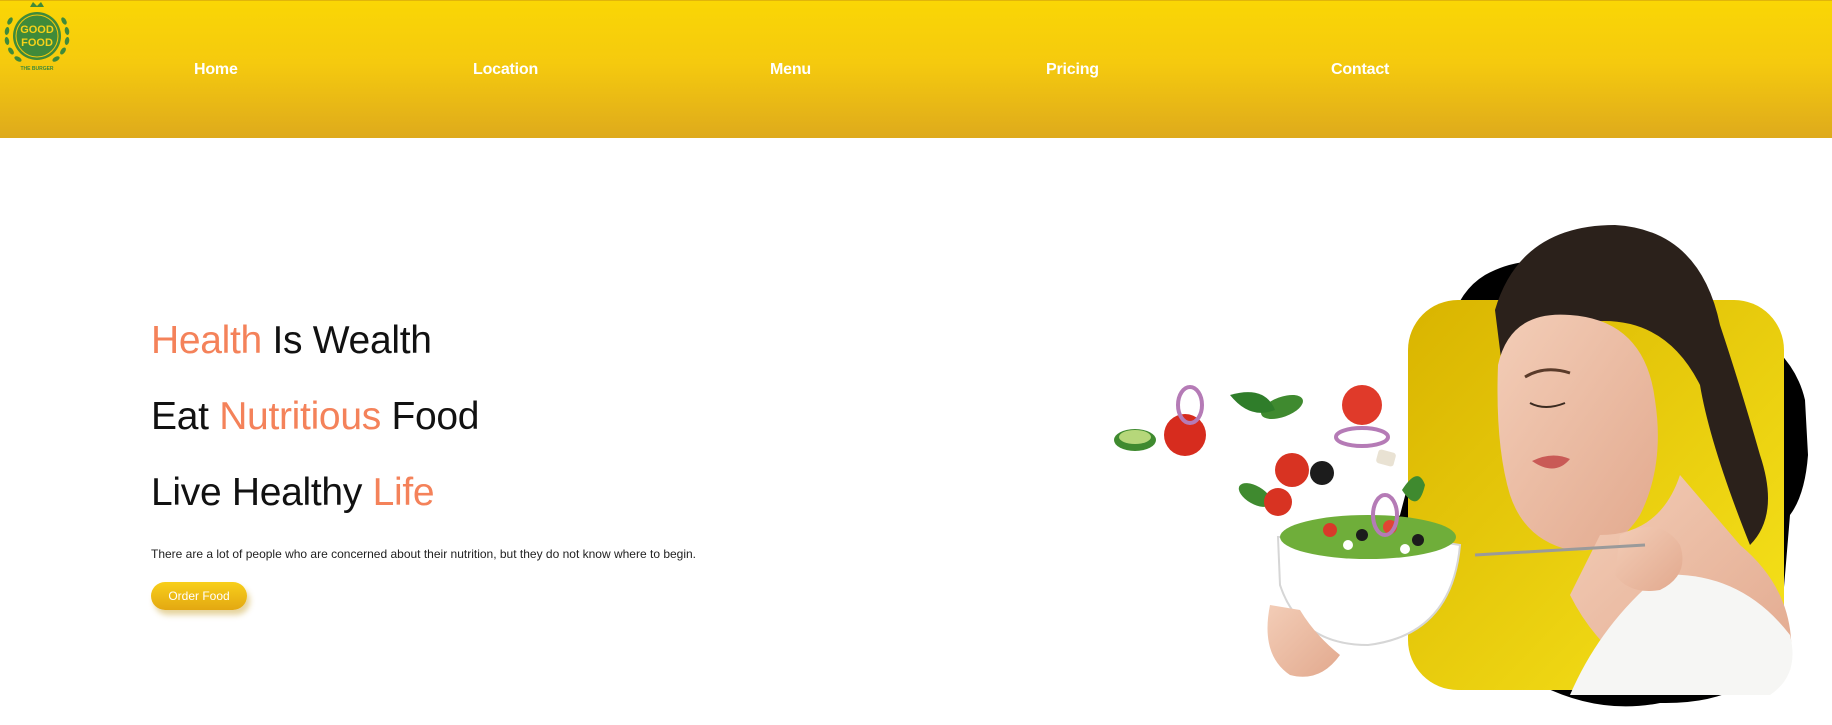 This screenshot has width=1832, height=725. What do you see at coordinates (505, 70) in the screenshot?
I see `nav-link-location: Location` at bounding box center [505, 70].